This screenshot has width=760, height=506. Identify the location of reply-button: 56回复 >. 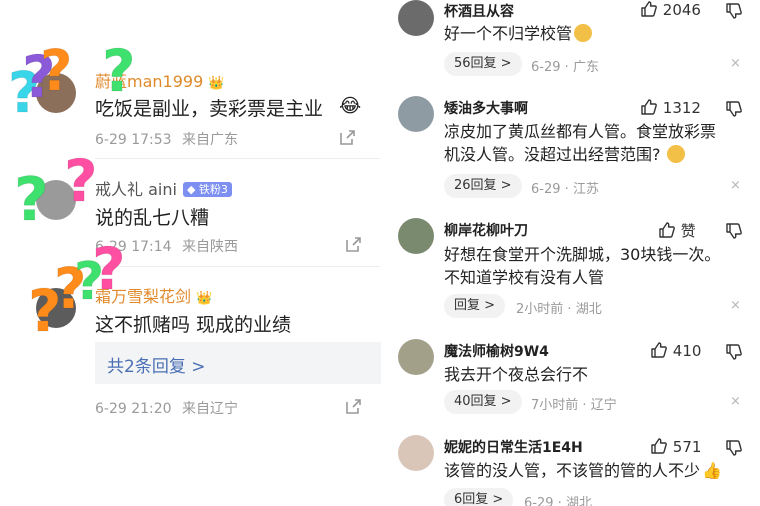
(483, 64).